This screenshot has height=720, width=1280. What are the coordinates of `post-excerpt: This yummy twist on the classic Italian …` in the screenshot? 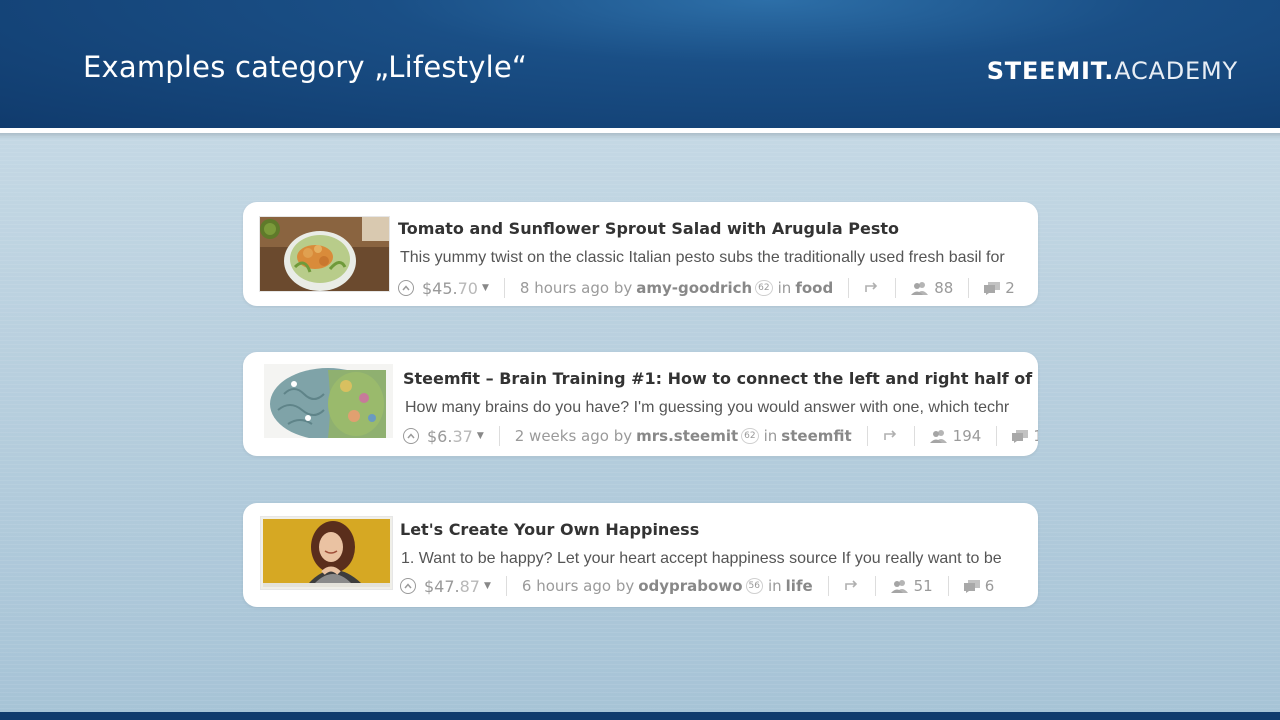 It's located at (702, 258).